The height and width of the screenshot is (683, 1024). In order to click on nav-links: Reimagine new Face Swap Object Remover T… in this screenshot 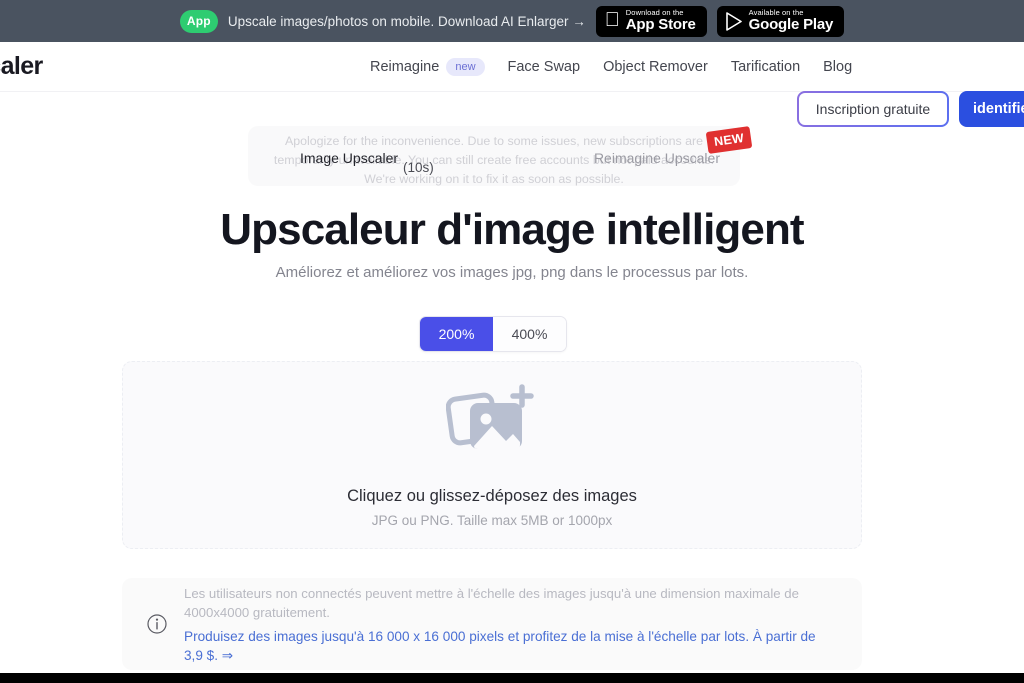, I will do `click(611, 67)`.